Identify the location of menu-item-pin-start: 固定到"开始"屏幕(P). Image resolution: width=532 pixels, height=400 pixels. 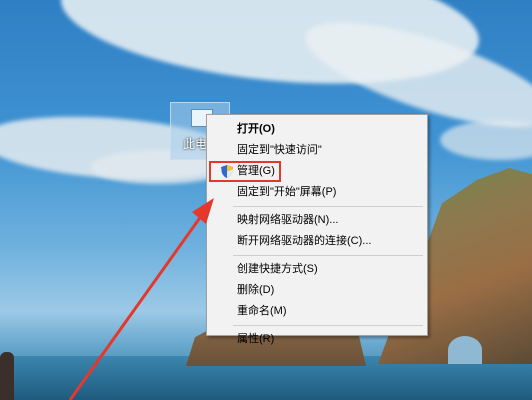
(317, 192).